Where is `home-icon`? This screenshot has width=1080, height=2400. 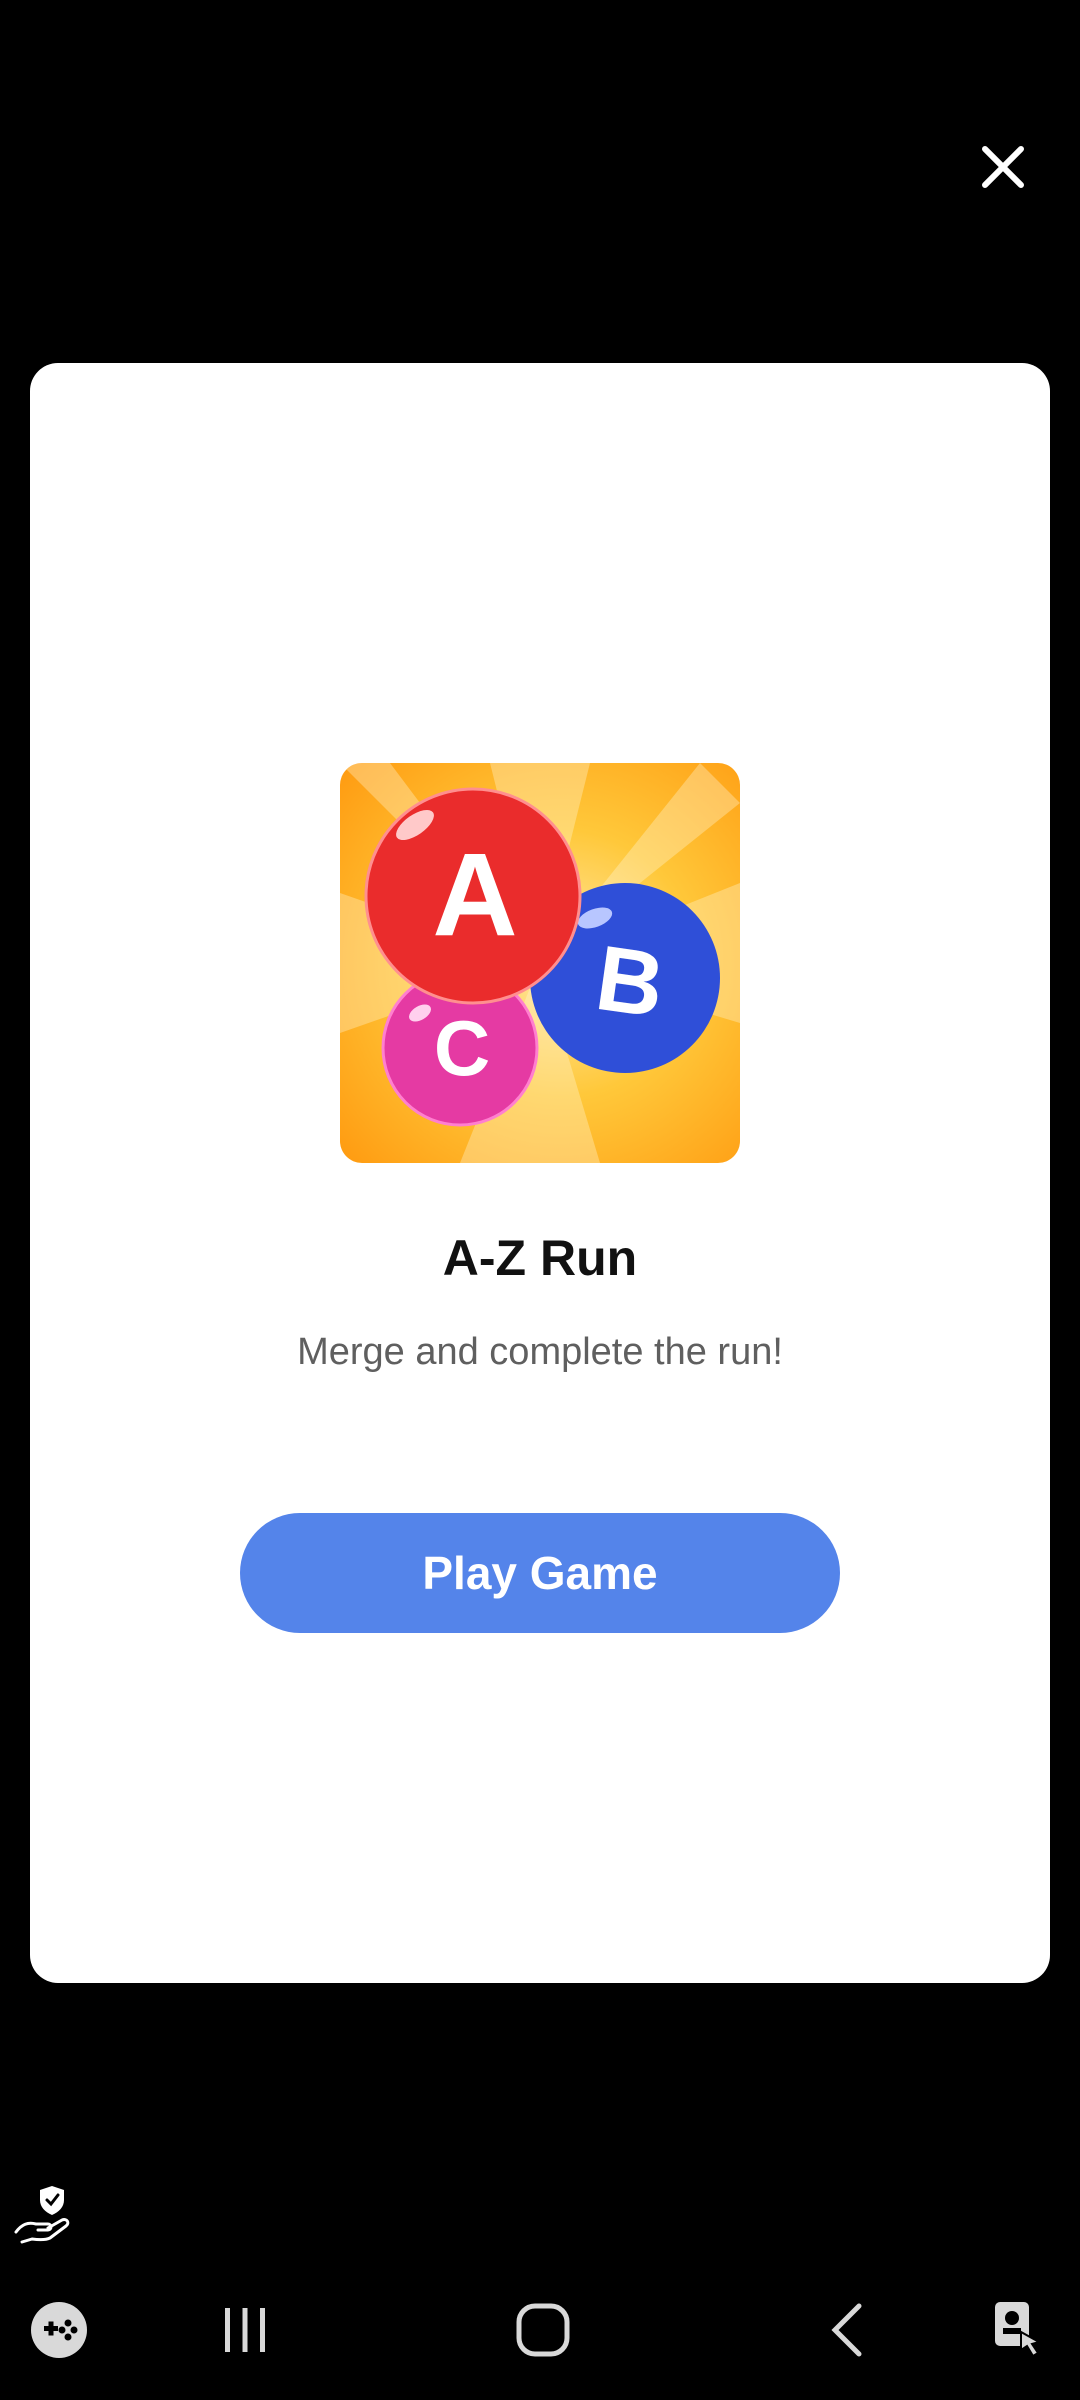
home-icon is located at coordinates (543, 2330).